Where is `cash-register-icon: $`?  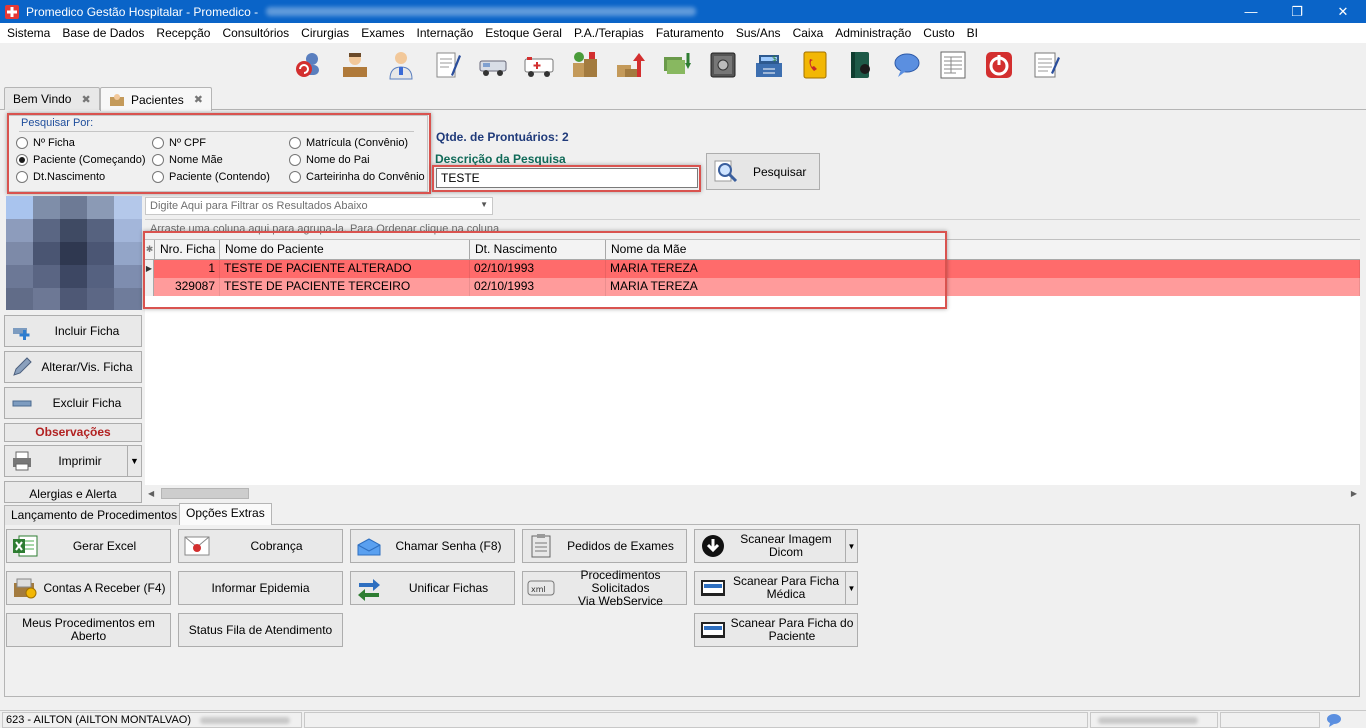 cash-register-icon: $ is located at coordinates (769, 65).